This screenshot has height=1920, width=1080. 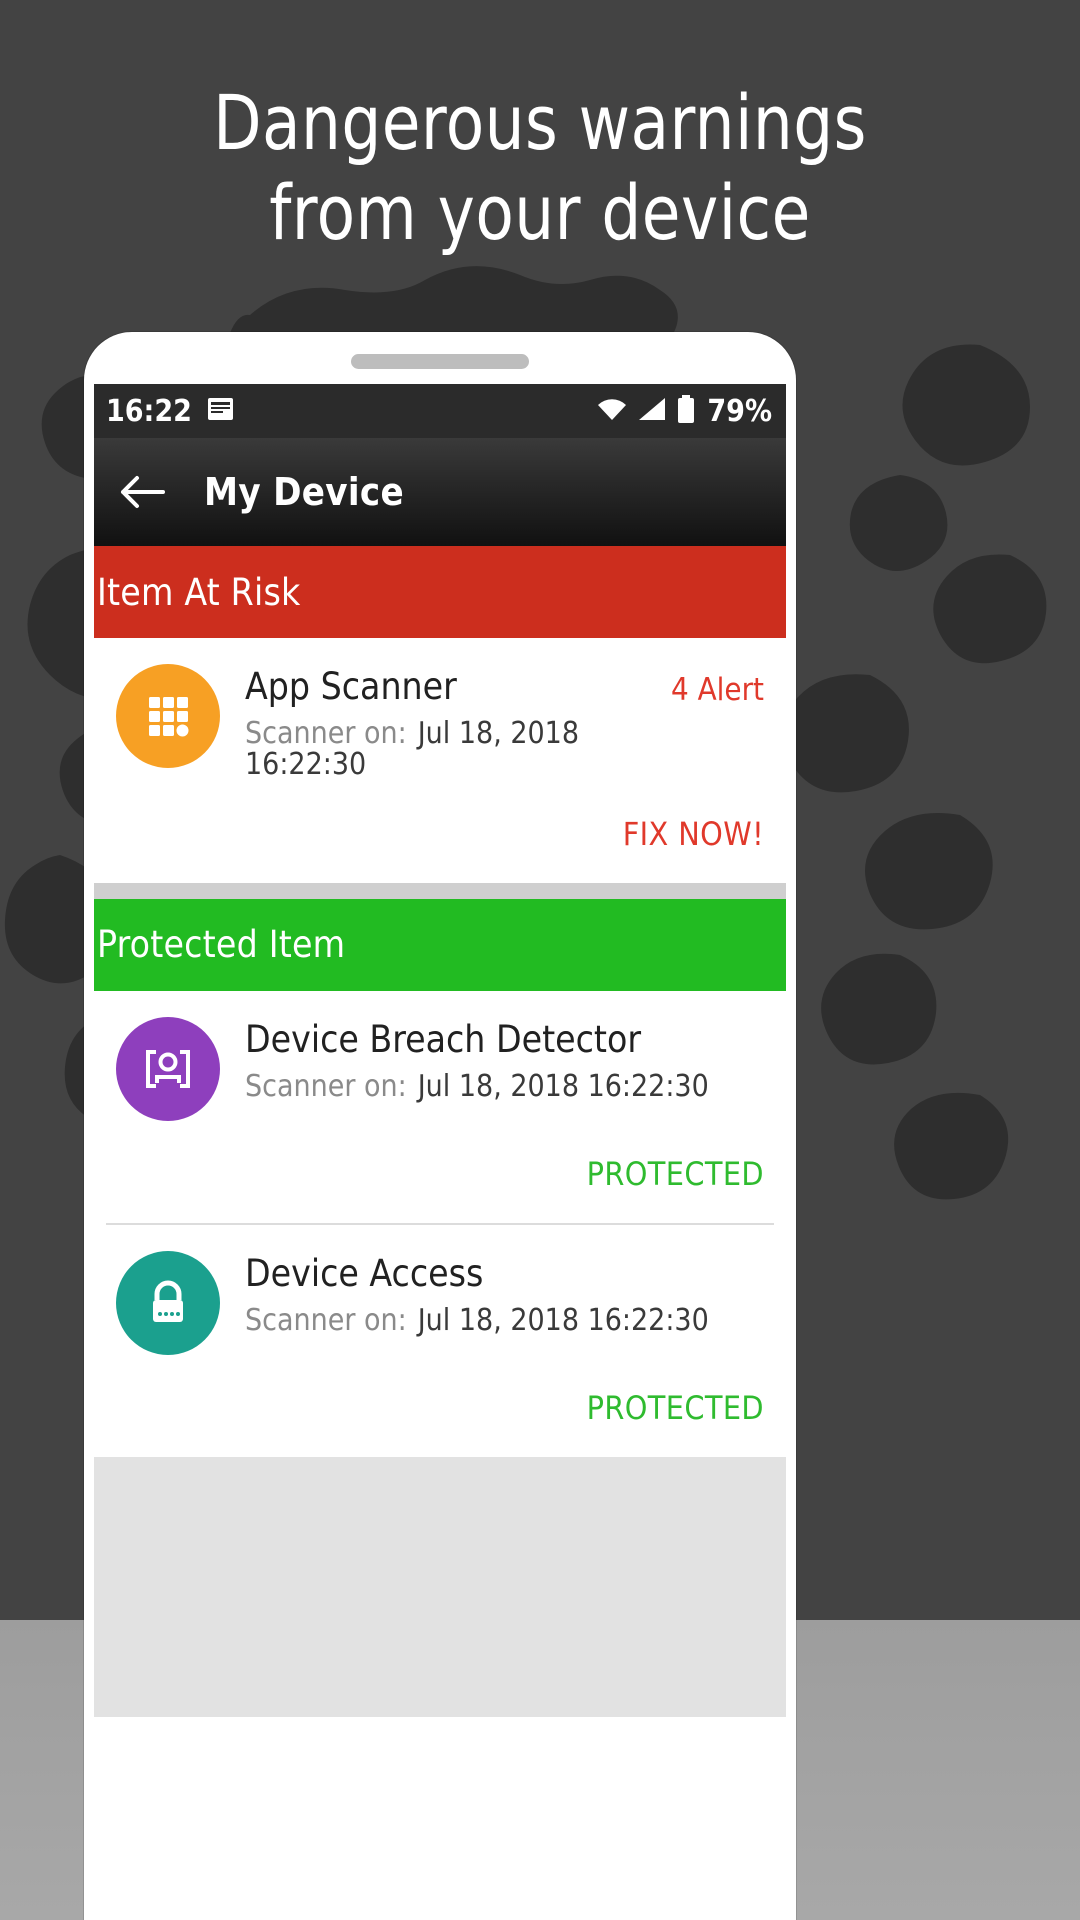 I want to click on signal-bars-icon, so click(x=652, y=411).